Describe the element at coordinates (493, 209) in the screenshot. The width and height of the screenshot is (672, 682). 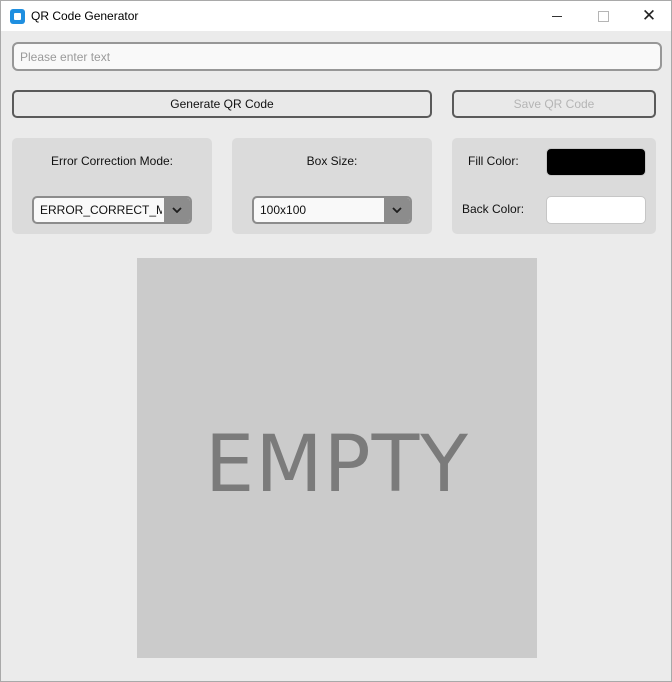
I see `back-color-label: Back Color:` at that location.